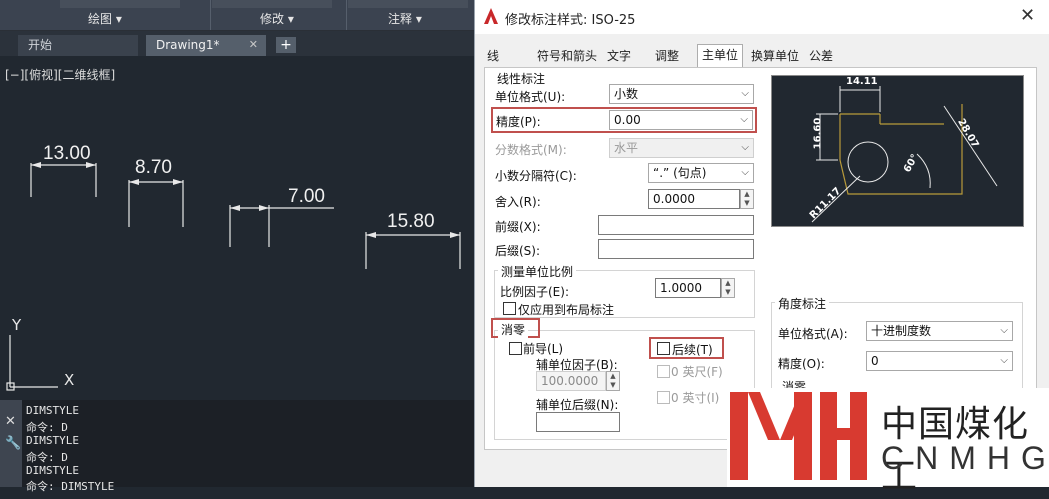 This screenshot has height=499, width=1049. Describe the element at coordinates (536, 176) in the screenshot. I see `decimal-separator-label: 小数分隔符(C):` at that location.